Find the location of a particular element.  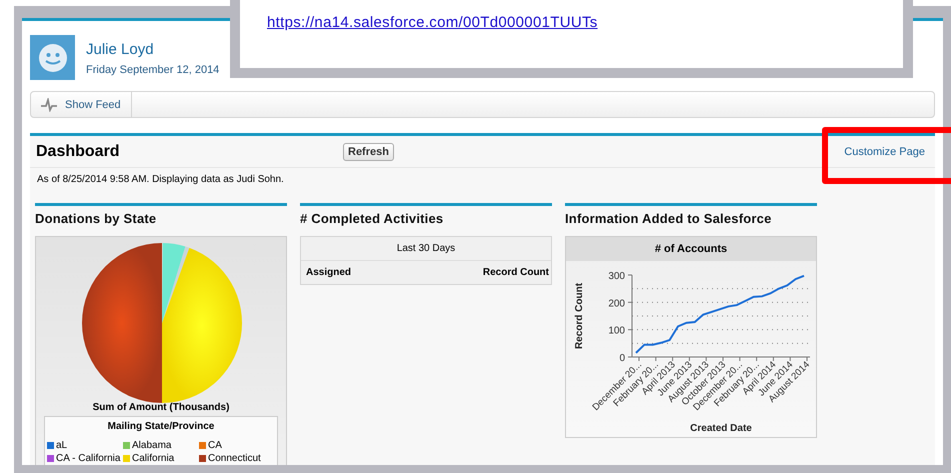

avatar-icon is located at coordinates (52, 57).